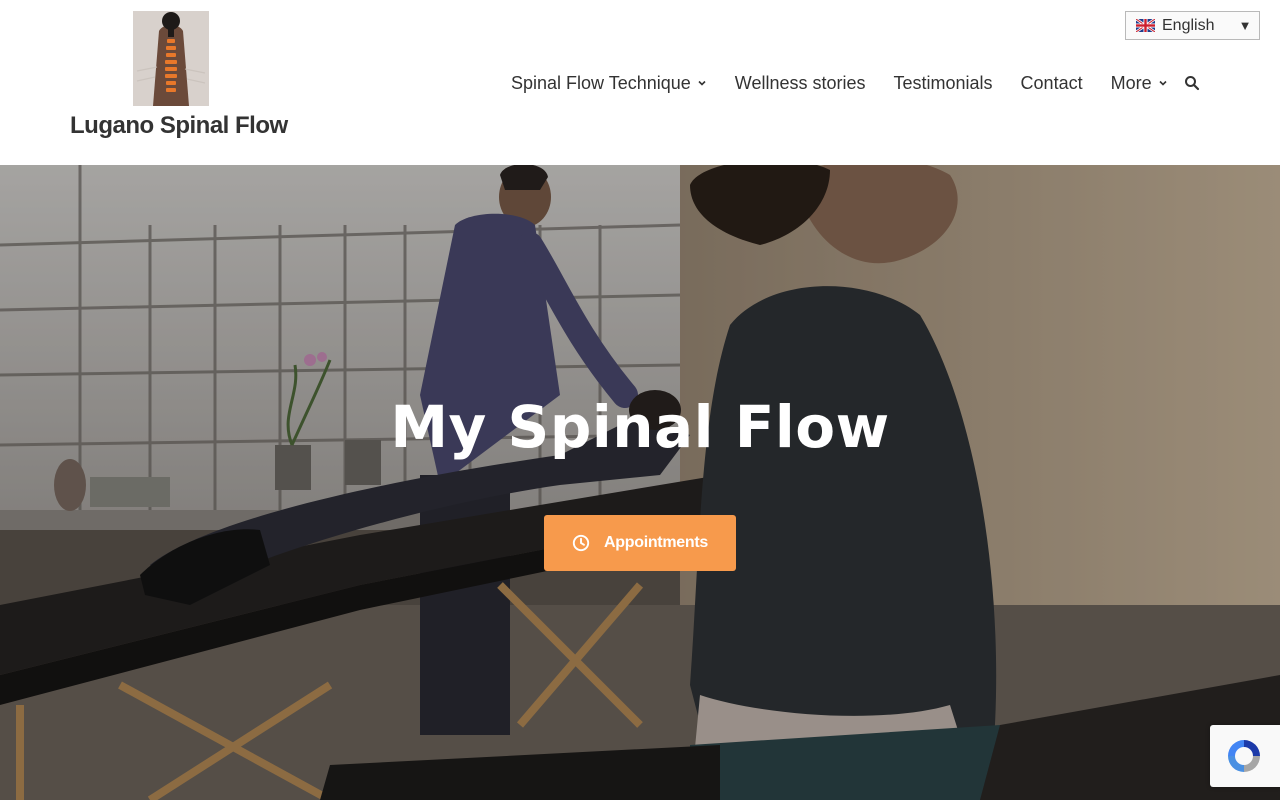 The image size is (1280, 800). Describe the element at coordinates (656, 542) in the screenshot. I see `appointments-button-label: Appointments` at that location.